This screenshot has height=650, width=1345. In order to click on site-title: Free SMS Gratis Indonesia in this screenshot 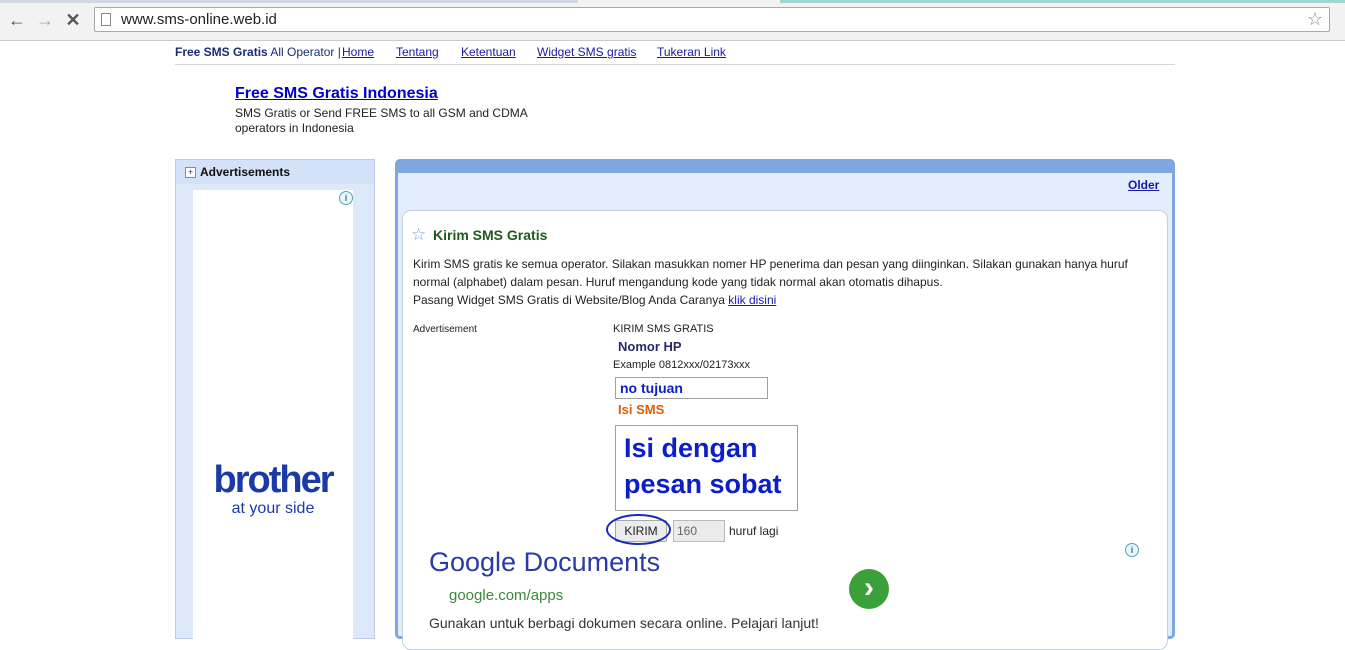, I will do `click(336, 94)`.